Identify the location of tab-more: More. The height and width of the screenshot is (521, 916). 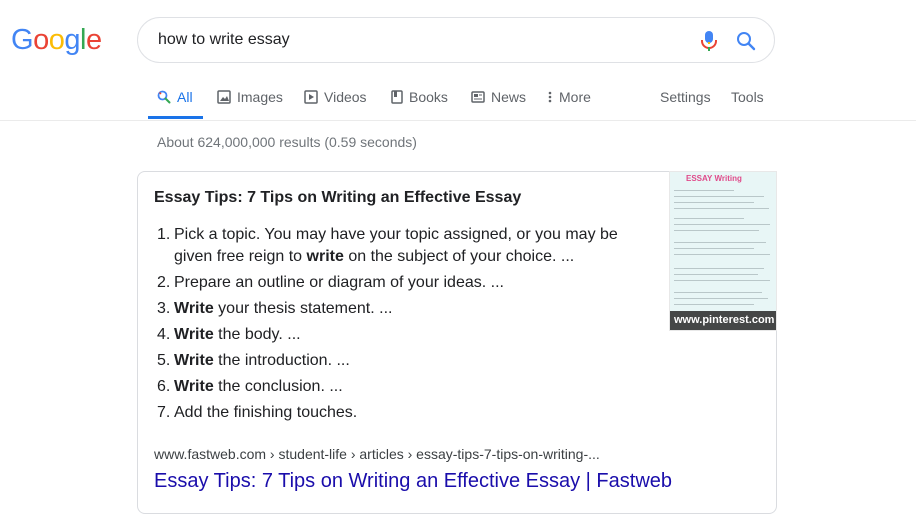
(569, 97).